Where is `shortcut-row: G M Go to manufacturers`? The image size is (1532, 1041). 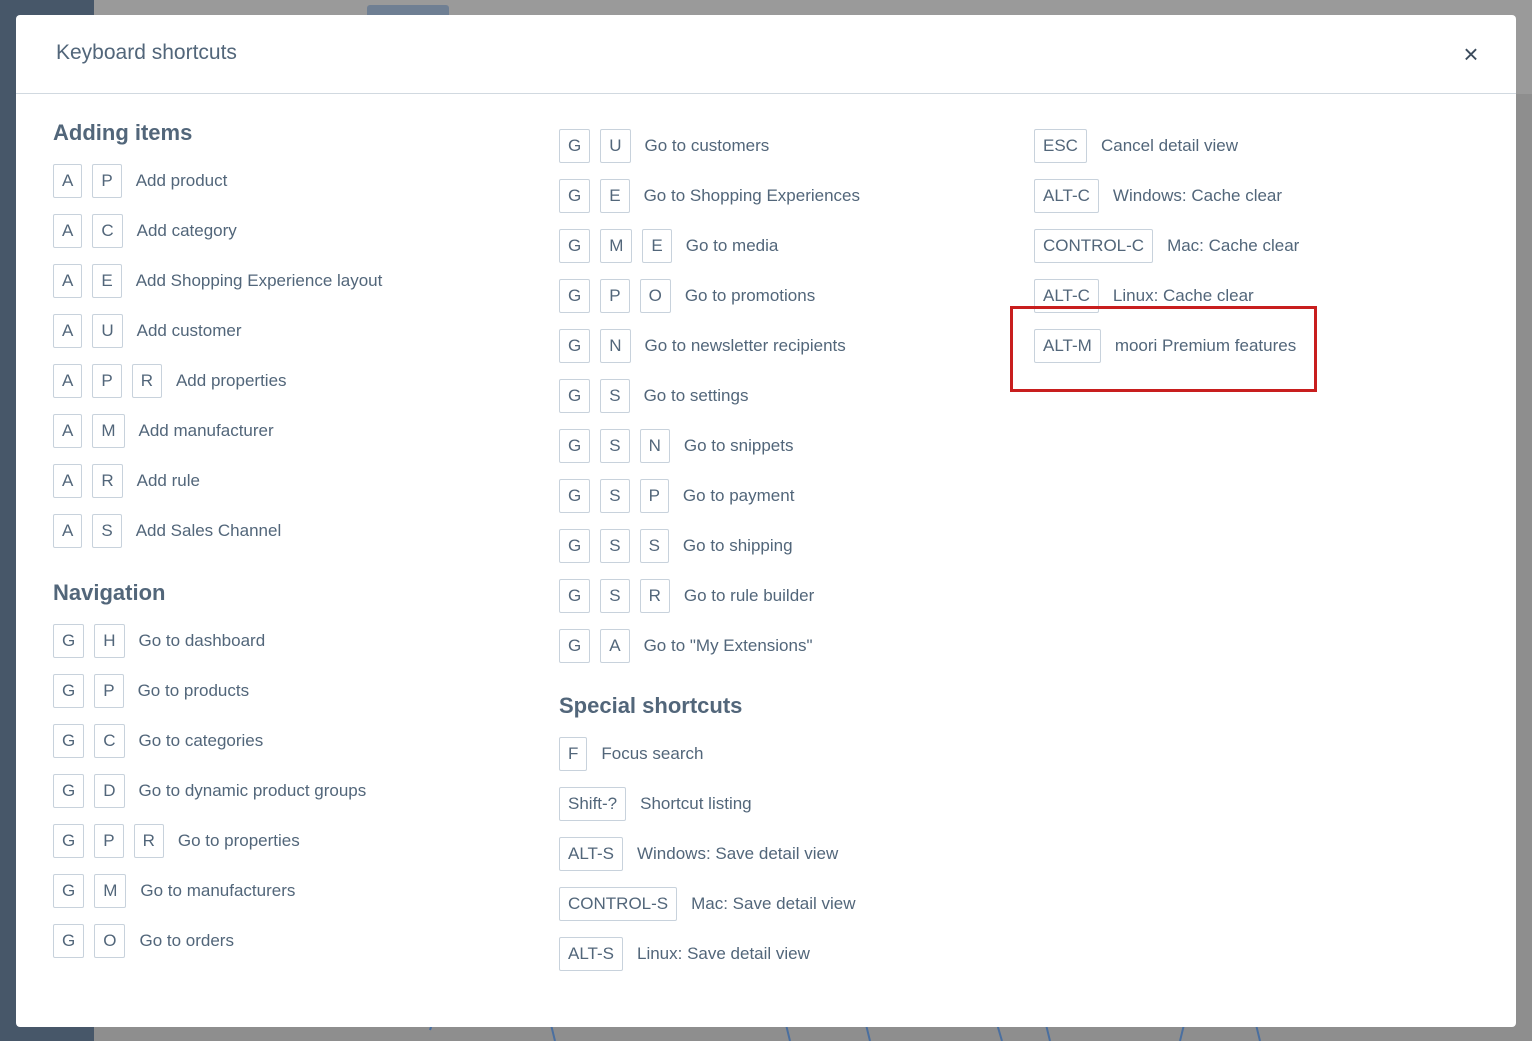
shortcut-row: G M Go to manufacturers is located at coordinates (217, 891).